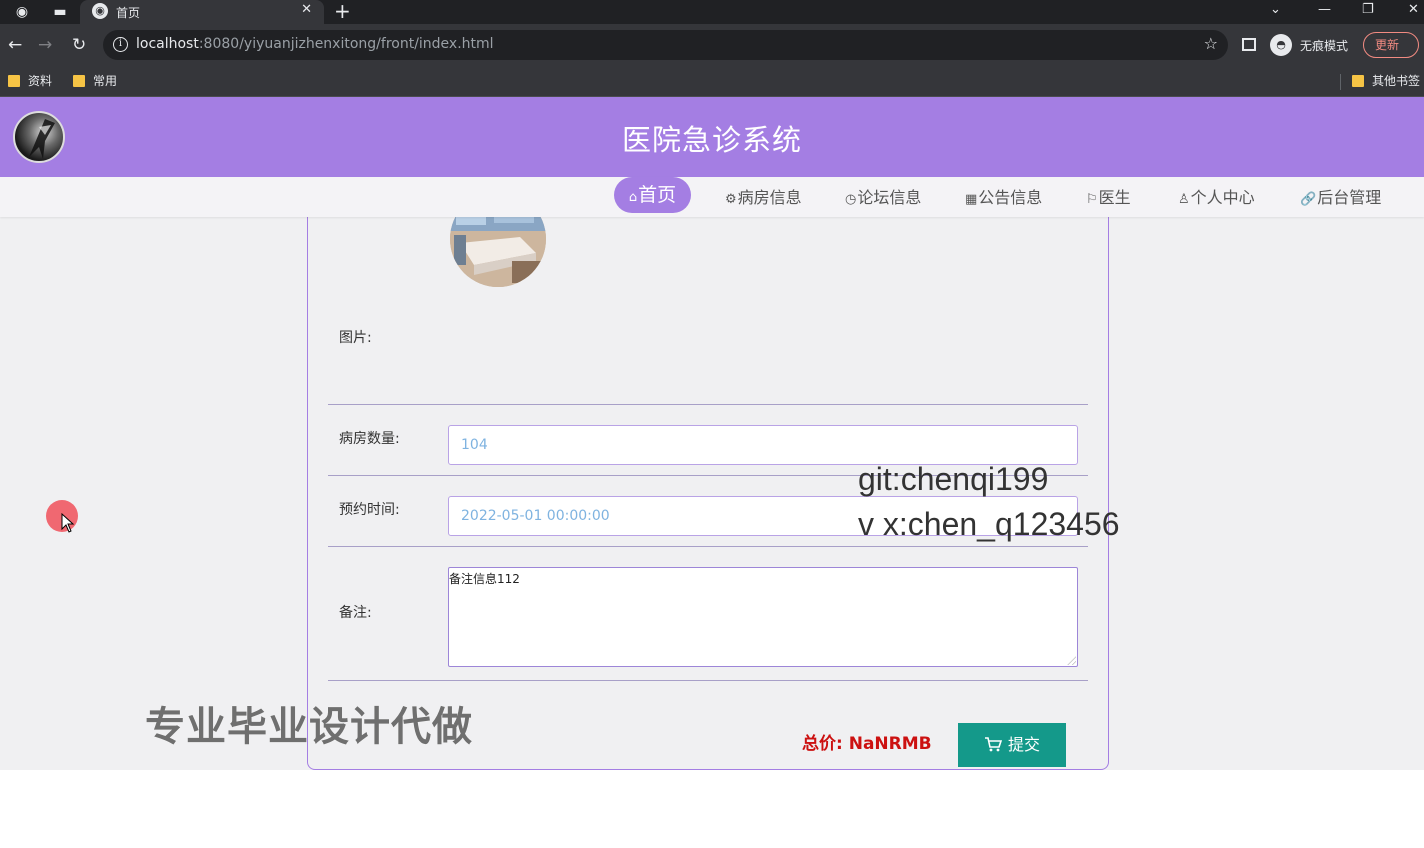 This screenshot has width=1424, height=848. What do you see at coordinates (1071, 660) in the screenshot?
I see `resize-grip-icon` at bounding box center [1071, 660].